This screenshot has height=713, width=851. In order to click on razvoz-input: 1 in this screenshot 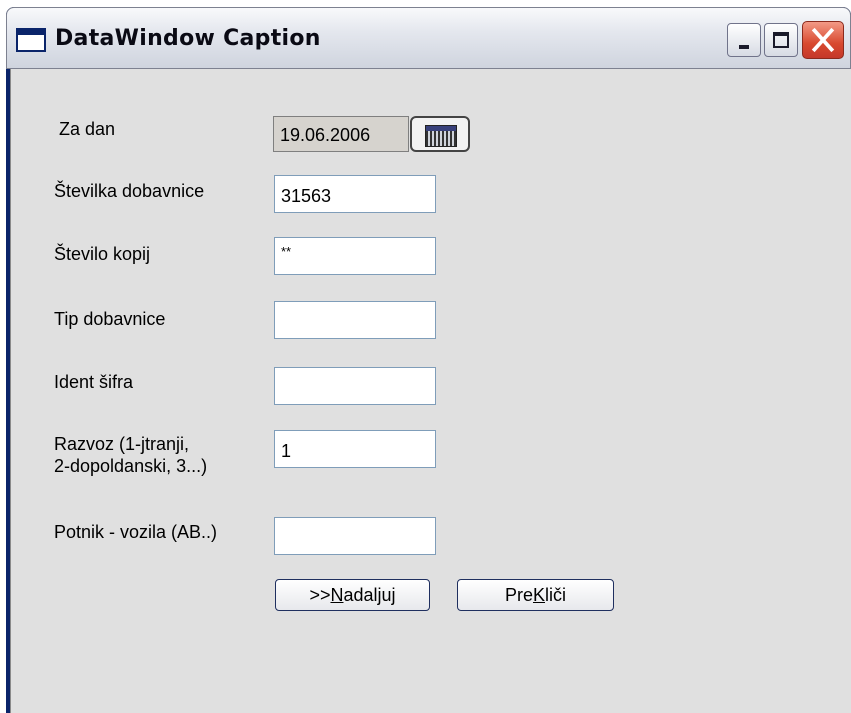, I will do `click(355, 449)`.